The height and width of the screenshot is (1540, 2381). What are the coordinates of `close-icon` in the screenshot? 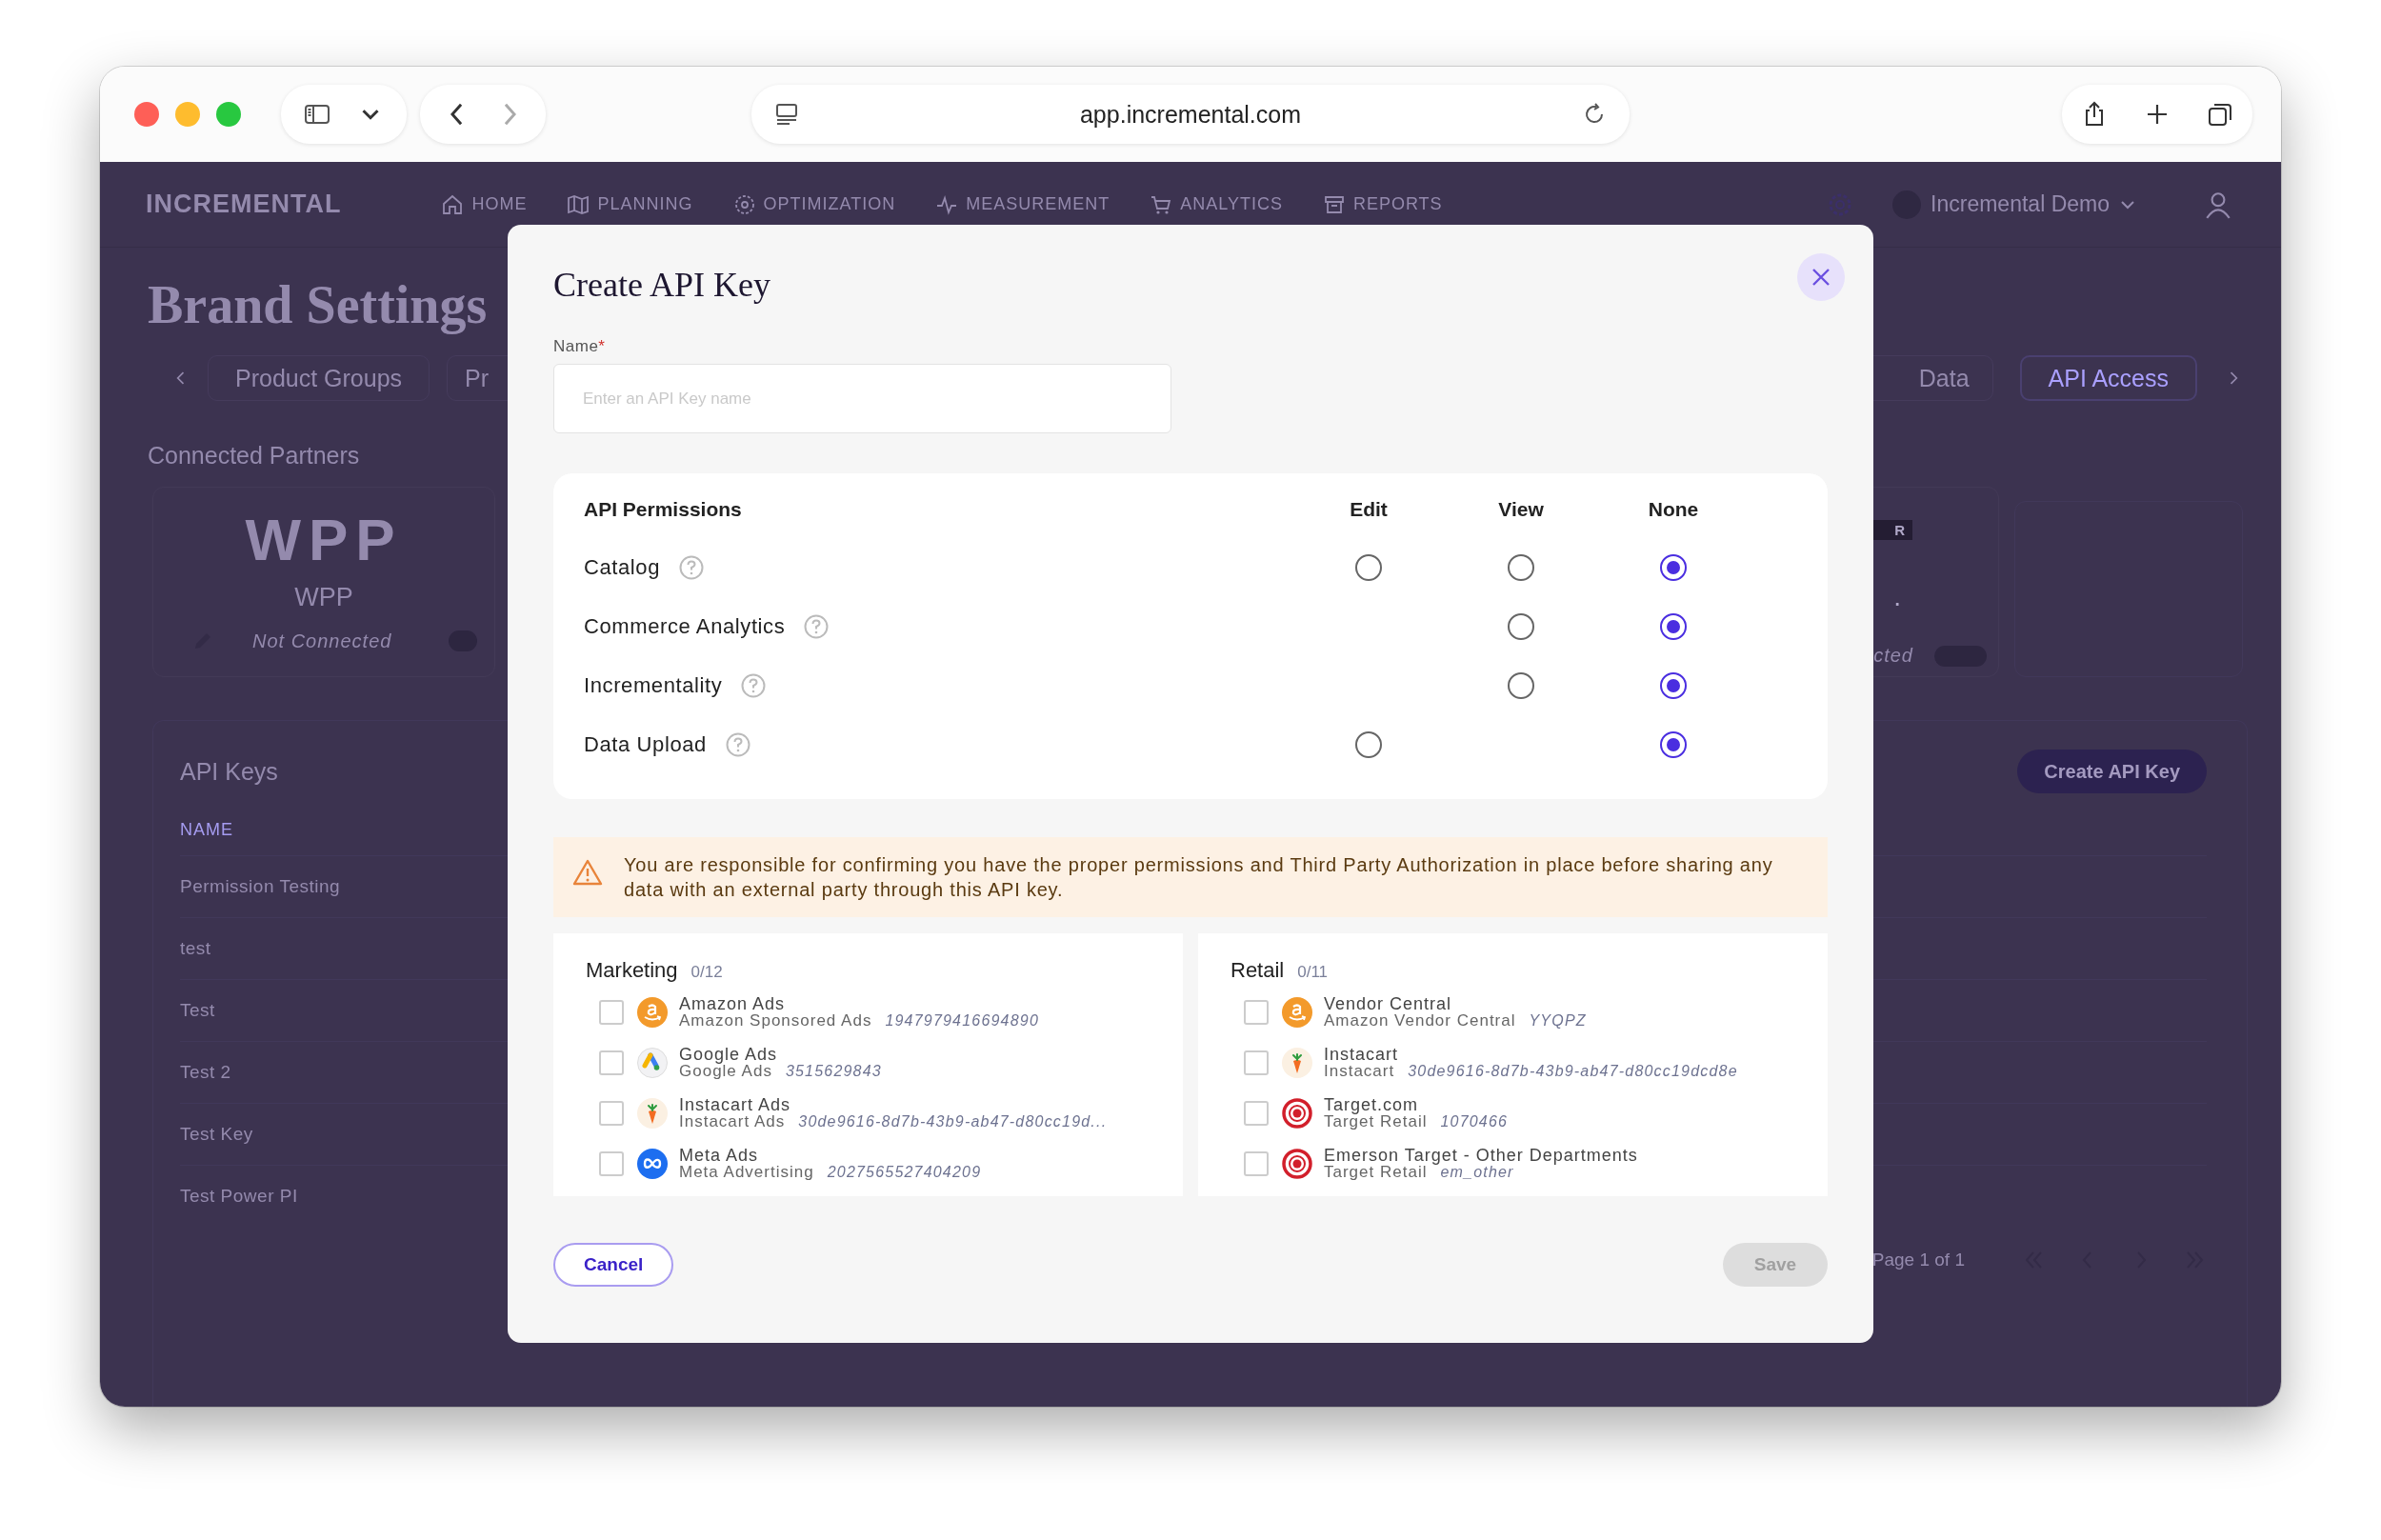 It's located at (1821, 277).